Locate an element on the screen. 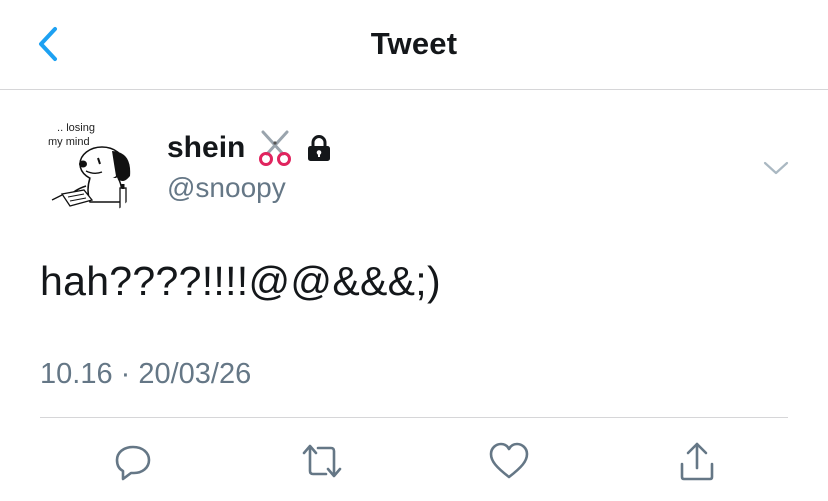 This screenshot has height=501, width=828. share-button is located at coordinates (697, 461).